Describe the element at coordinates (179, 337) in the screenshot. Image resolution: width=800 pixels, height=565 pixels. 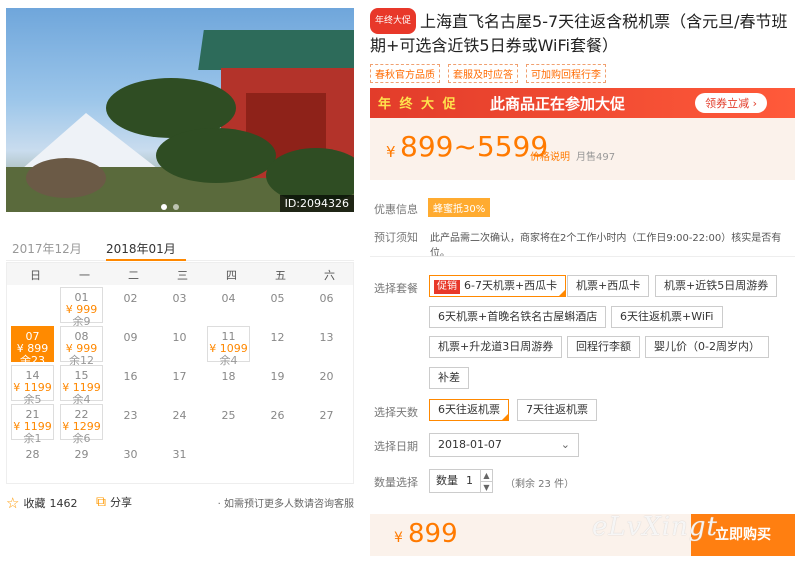
I see `day-number: 10` at that location.